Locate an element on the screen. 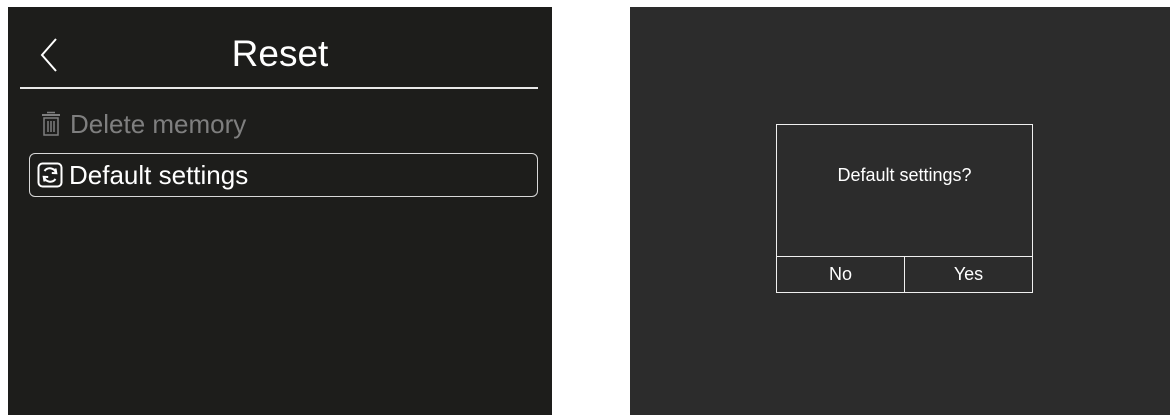 This screenshot has width=1170, height=415. menu-item-delete-memory: Delete memory is located at coordinates (230, 124).